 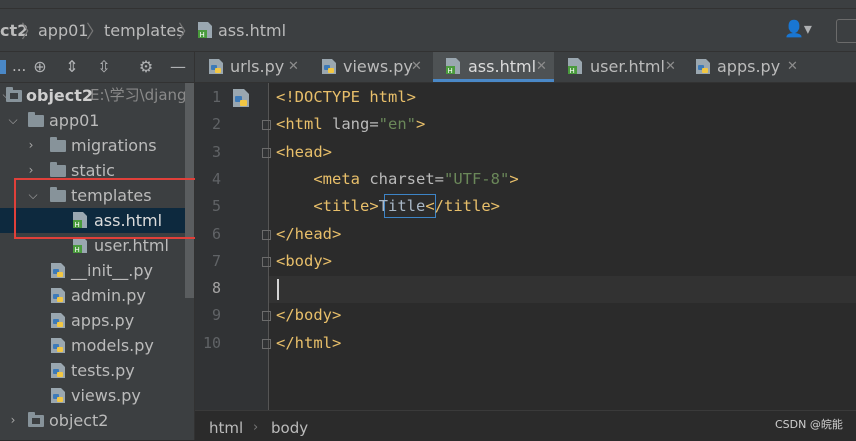 I want to click on breadcrumb-body: body, so click(x=289, y=428).